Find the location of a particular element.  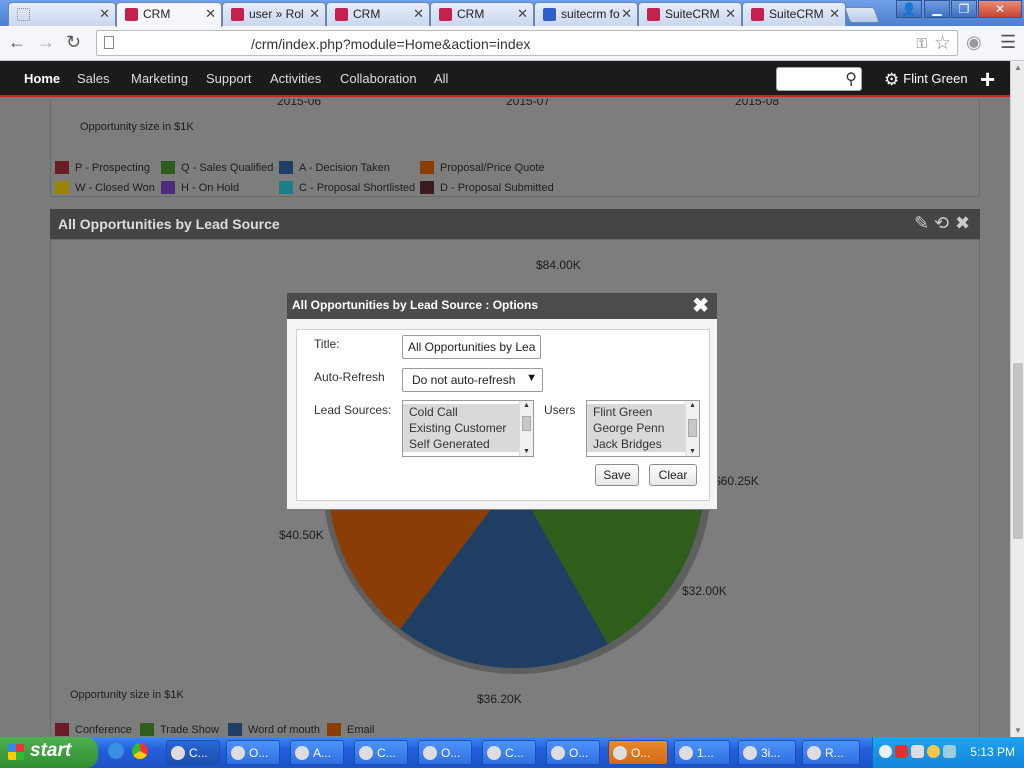

nav-support: Support is located at coordinates (229, 78).